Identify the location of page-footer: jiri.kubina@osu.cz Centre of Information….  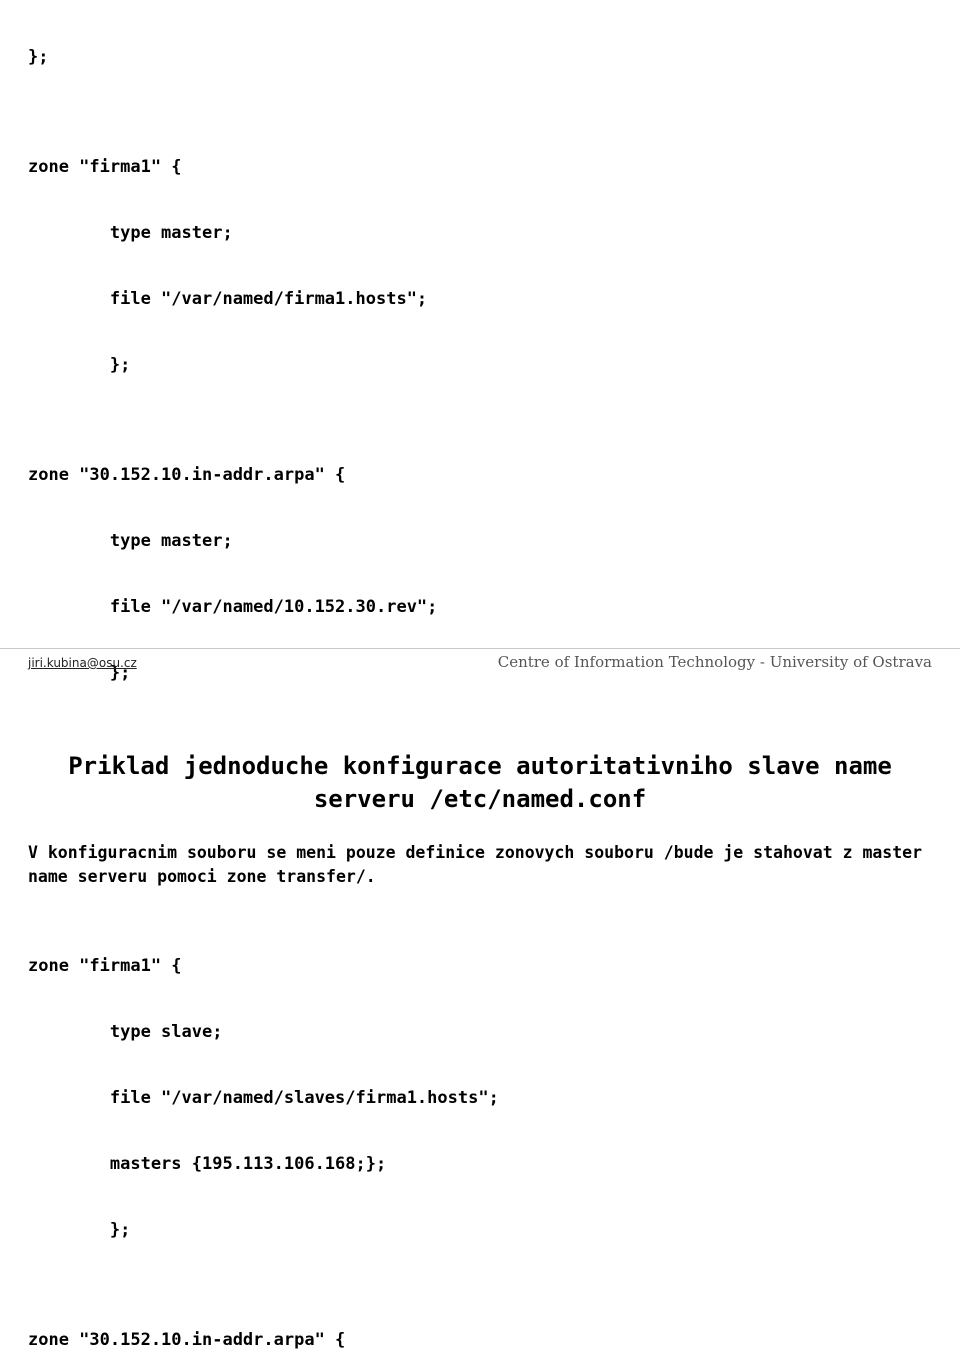
(480, 665).